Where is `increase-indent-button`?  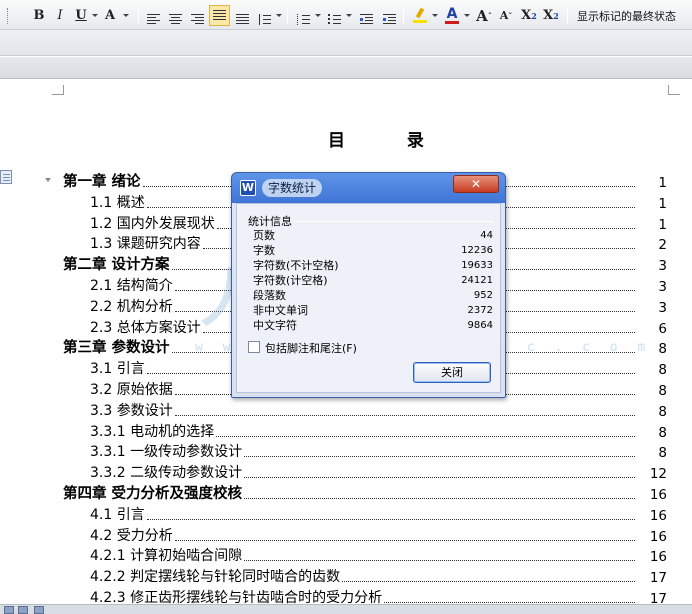 increase-indent-button is located at coordinates (389, 15).